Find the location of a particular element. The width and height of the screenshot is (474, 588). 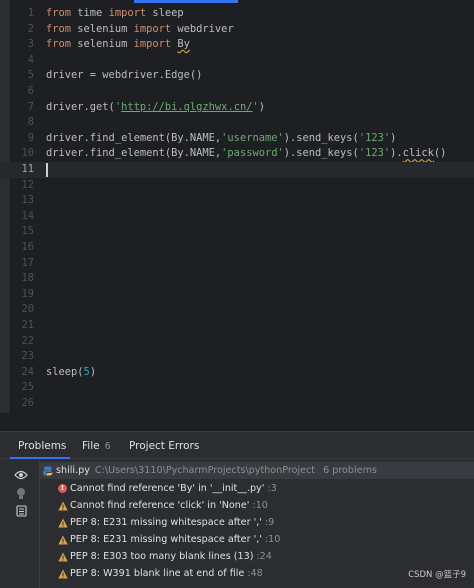

python-file-icon is located at coordinates (48, 470).